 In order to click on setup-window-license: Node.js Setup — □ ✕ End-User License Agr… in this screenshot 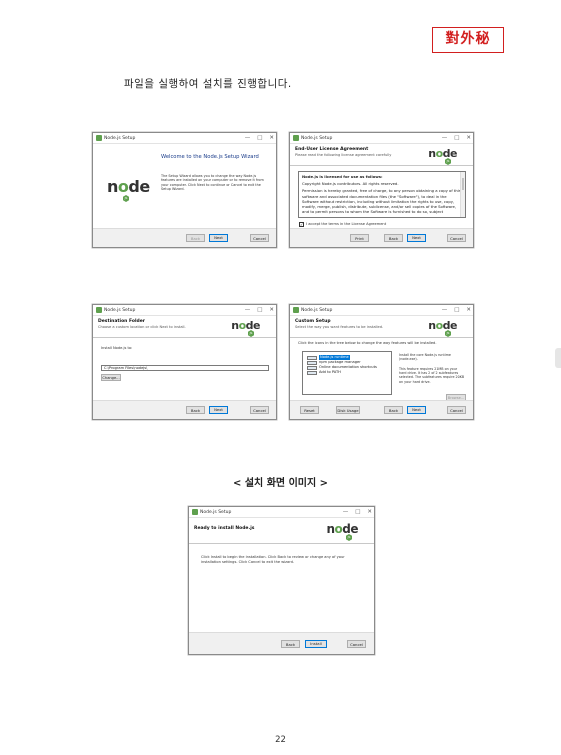, I will do `click(381, 190)`.